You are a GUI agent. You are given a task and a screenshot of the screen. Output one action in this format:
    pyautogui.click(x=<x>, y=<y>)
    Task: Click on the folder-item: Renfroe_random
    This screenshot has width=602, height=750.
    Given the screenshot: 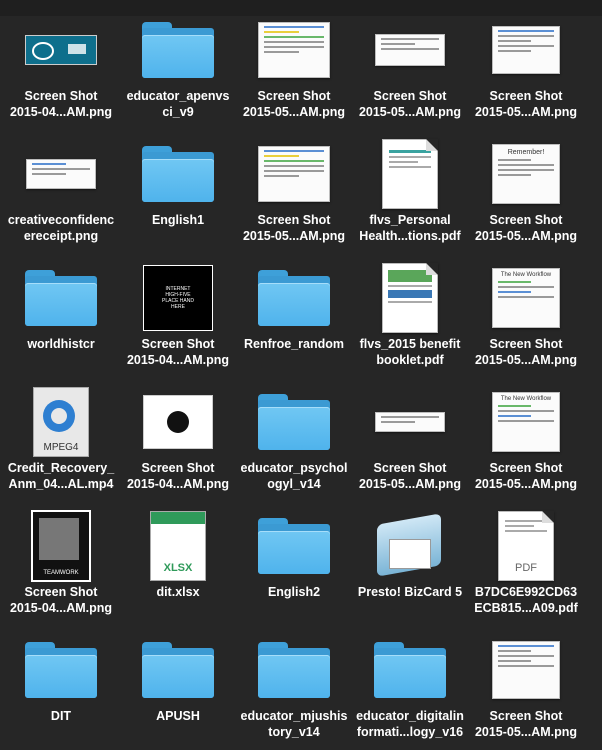 What is the action you would take?
    pyautogui.click(x=294, y=310)
    